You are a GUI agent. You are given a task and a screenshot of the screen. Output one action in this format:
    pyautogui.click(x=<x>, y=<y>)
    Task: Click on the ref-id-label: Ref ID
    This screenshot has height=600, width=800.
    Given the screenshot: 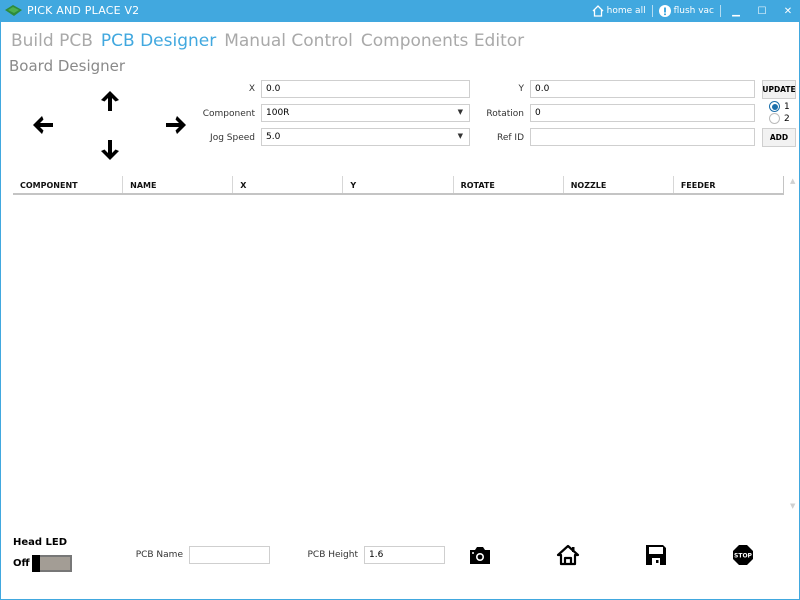 What is the action you would take?
    pyautogui.click(x=510, y=138)
    